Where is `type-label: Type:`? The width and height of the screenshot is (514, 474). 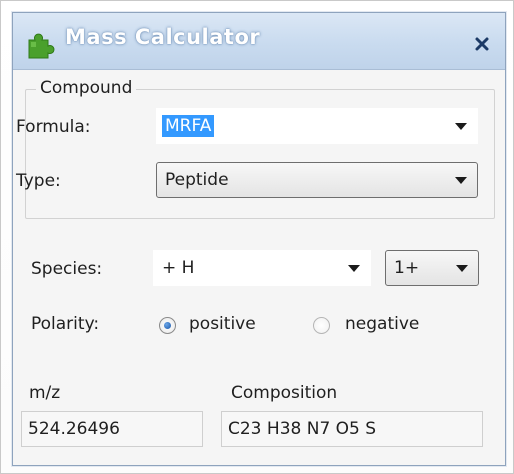
type-label: Type: is located at coordinates (38, 181).